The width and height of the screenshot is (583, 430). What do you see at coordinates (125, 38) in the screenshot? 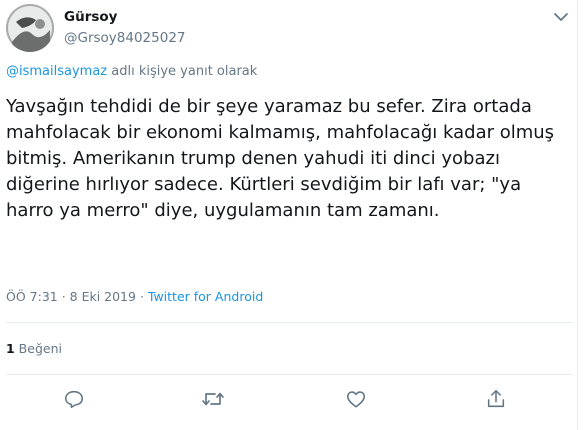
I see `author-handle: @Grsoy84025027` at bounding box center [125, 38].